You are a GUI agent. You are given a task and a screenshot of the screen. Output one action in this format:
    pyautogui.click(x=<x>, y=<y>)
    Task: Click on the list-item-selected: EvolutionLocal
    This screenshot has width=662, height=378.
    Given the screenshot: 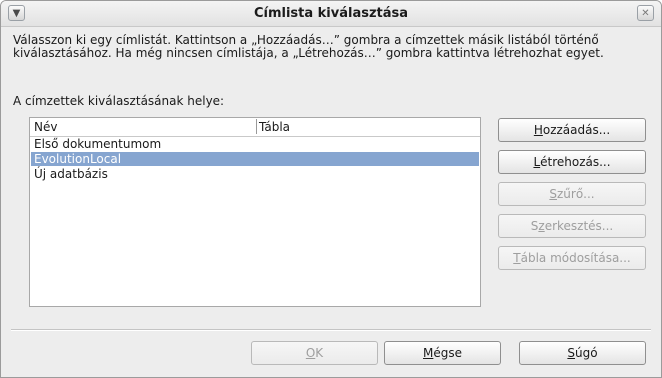 What is the action you would take?
    pyautogui.click(x=255, y=159)
    